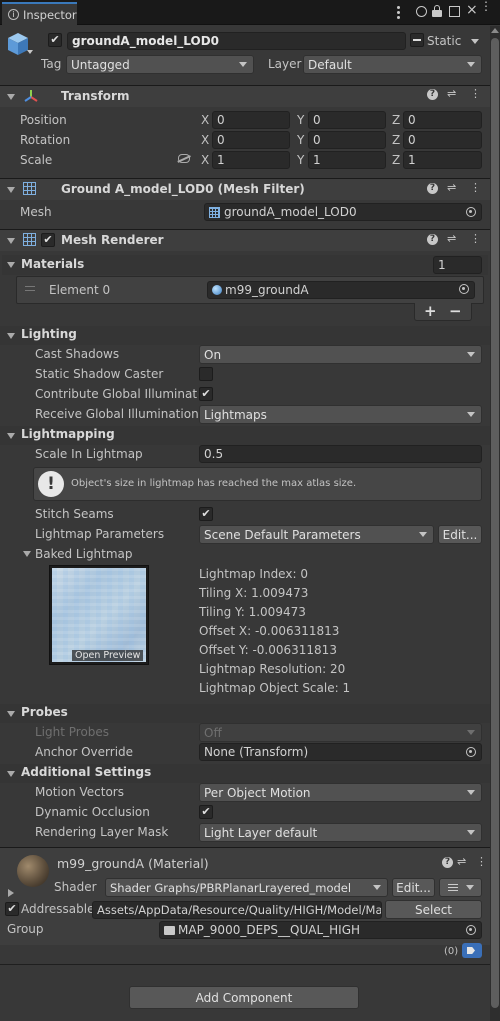  What do you see at coordinates (231, 887) in the screenshot?
I see `shader-value: Shader Graphs/PBRPlanarLrayered_model` at bounding box center [231, 887].